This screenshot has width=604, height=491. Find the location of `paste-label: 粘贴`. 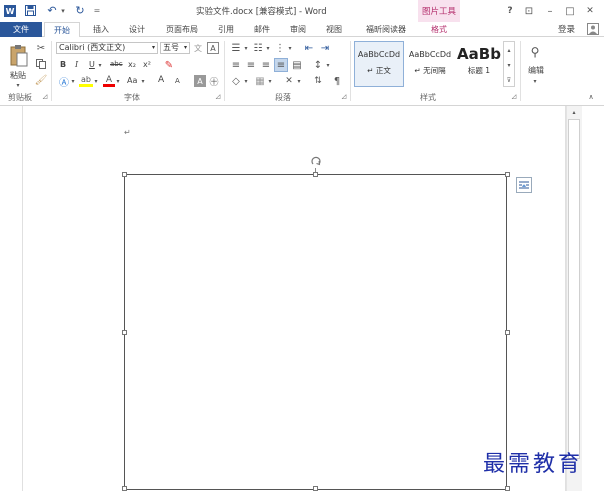

paste-label: 粘贴 is located at coordinates (18, 75).